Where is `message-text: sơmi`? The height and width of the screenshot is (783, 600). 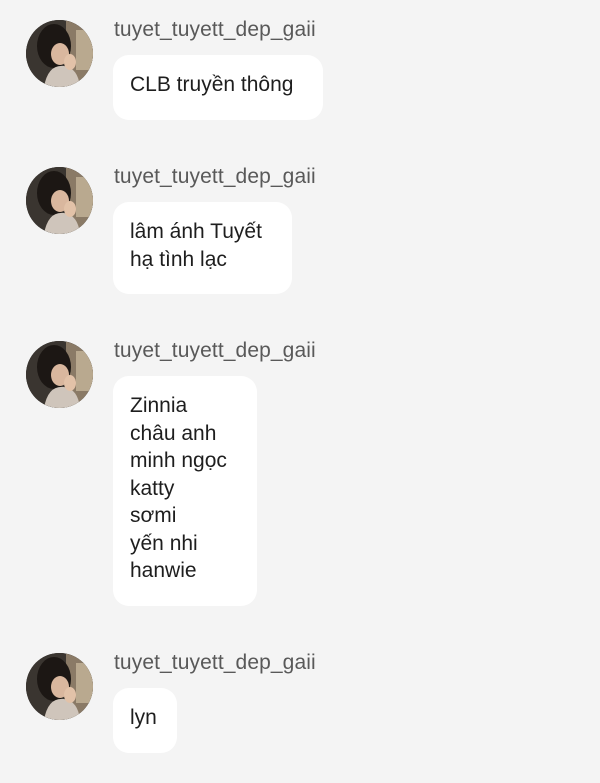
message-text: sơmi is located at coordinates (153, 515).